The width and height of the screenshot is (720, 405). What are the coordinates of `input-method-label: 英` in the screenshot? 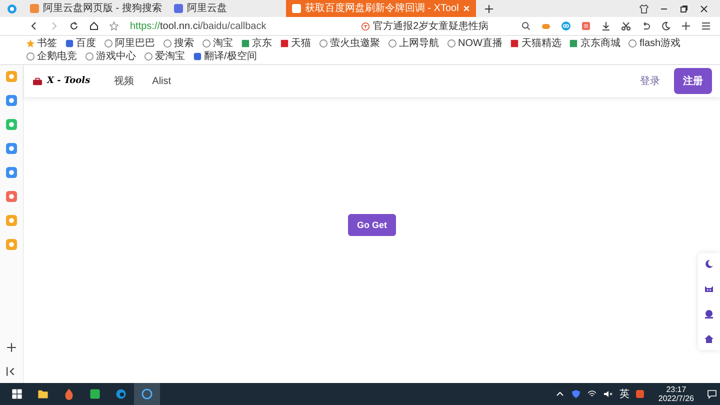 It's located at (624, 394).